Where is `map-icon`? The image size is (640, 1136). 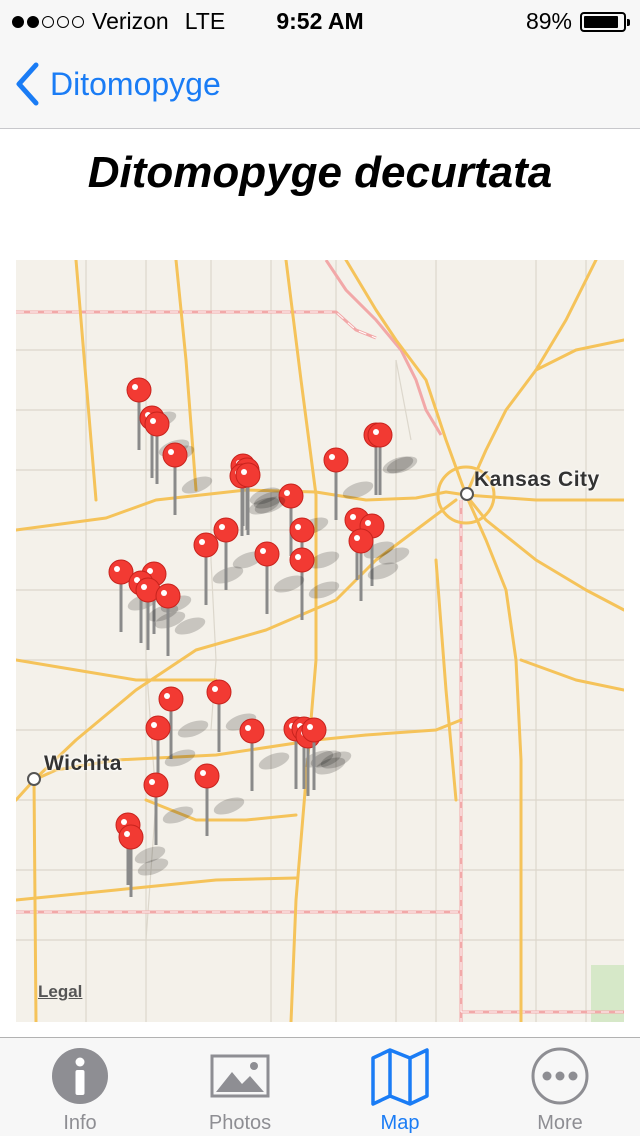 map-icon is located at coordinates (400, 1077).